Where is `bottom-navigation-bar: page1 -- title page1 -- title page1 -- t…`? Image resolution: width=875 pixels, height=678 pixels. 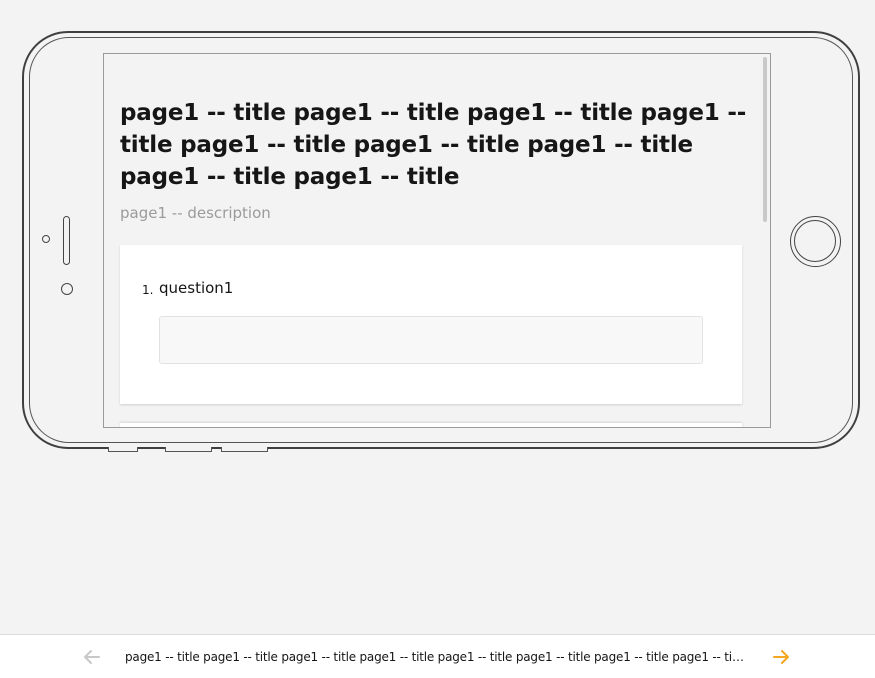
bottom-navigation-bar: page1 -- title page1 -- title page1 -- t… is located at coordinates (437, 656).